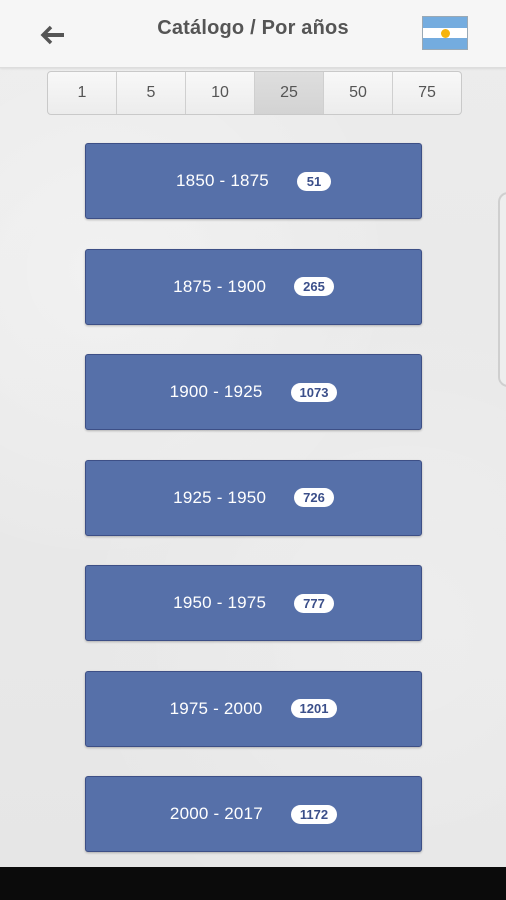  Describe the element at coordinates (253, 34) in the screenshot. I see `app-header: Catálogo / Por años` at that location.